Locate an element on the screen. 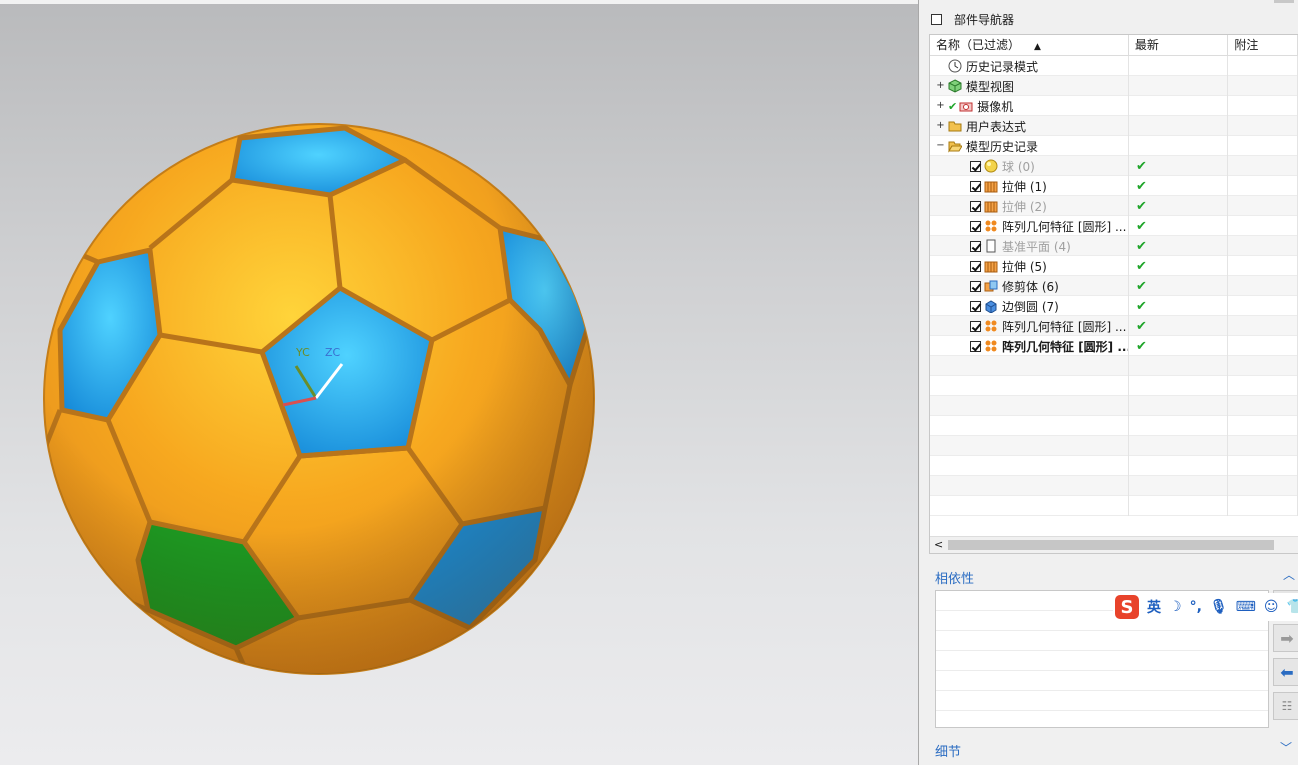  trim-body-icon is located at coordinates (991, 286).